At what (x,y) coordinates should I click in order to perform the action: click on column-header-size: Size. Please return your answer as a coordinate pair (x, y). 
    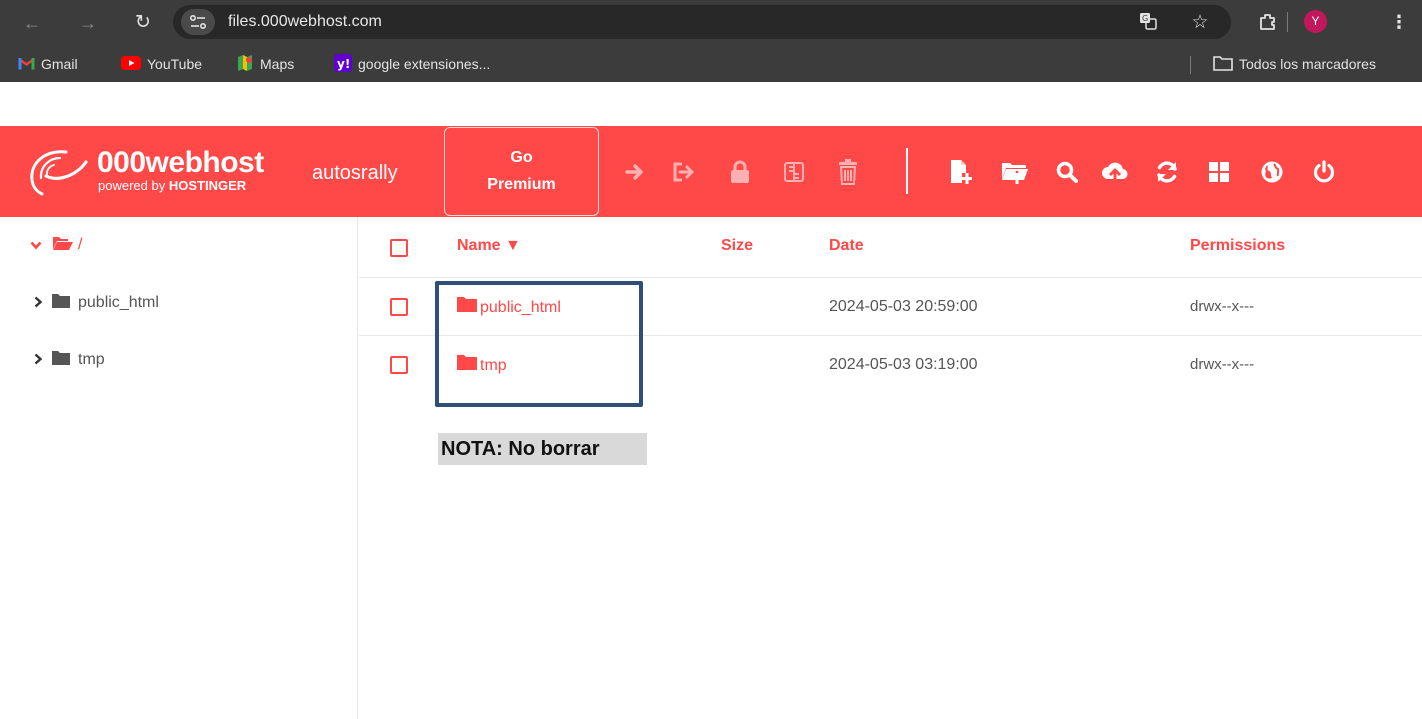
    Looking at the image, I should click on (737, 246).